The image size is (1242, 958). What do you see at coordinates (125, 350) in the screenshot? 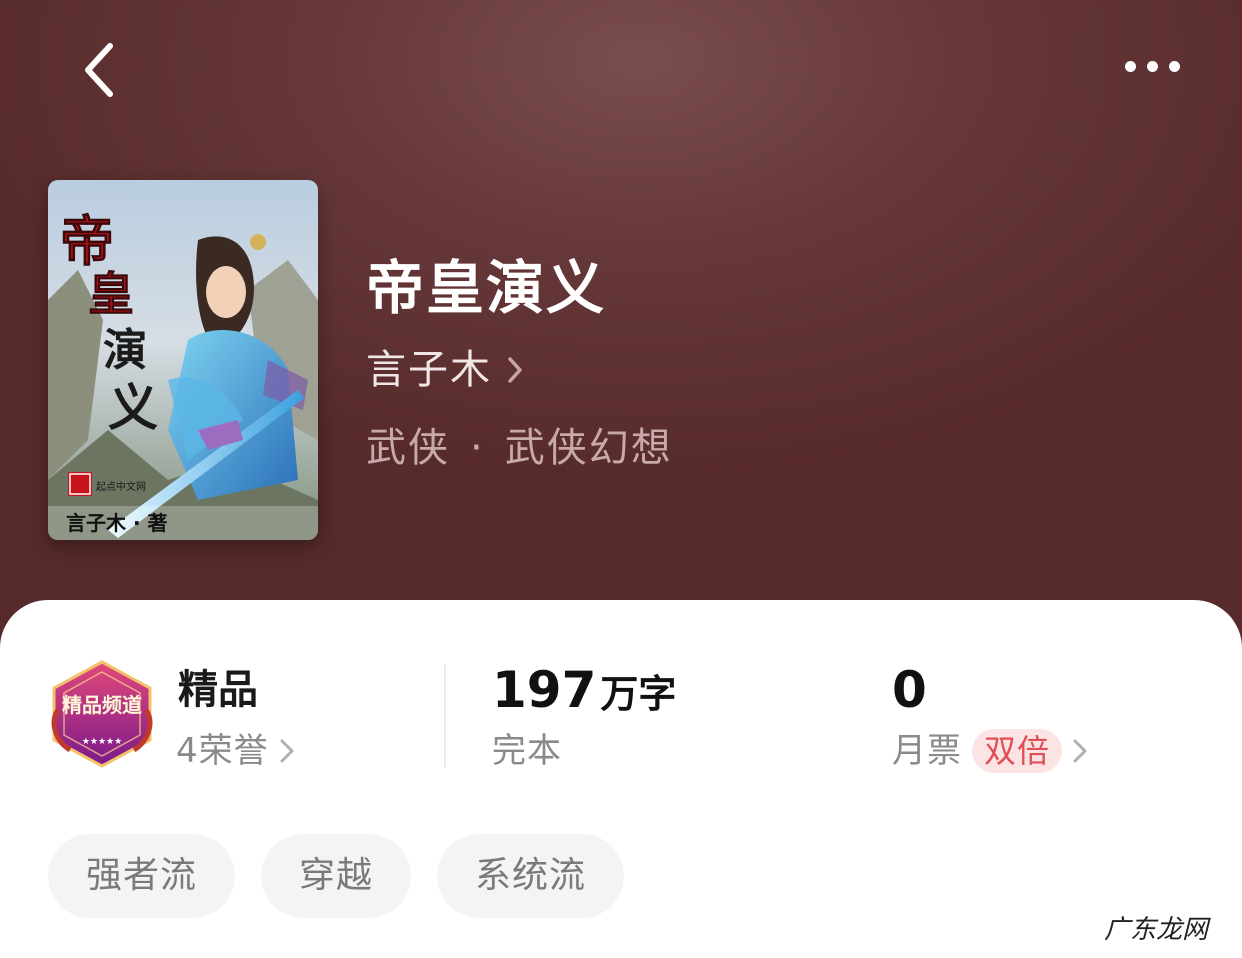
I see `cover-title-char: 演` at bounding box center [125, 350].